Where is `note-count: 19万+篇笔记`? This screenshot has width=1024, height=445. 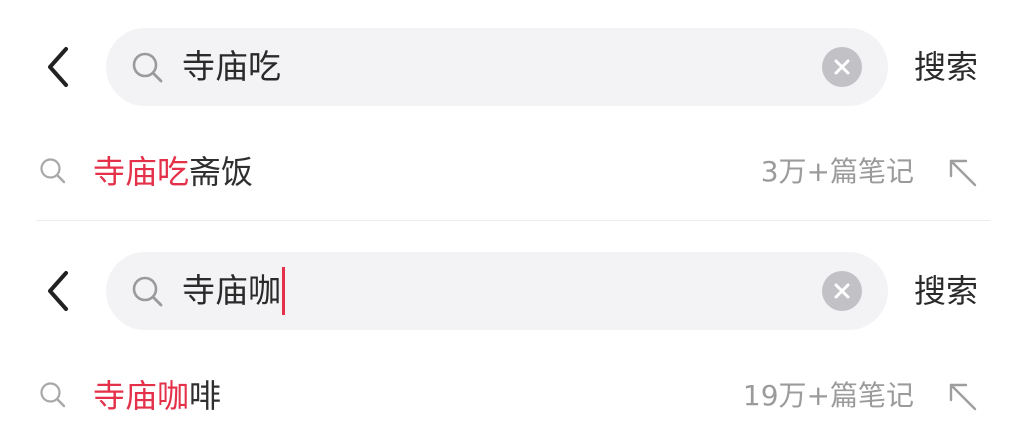
note-count: 19万+篇笔记 is located at coordinates (828, 395).